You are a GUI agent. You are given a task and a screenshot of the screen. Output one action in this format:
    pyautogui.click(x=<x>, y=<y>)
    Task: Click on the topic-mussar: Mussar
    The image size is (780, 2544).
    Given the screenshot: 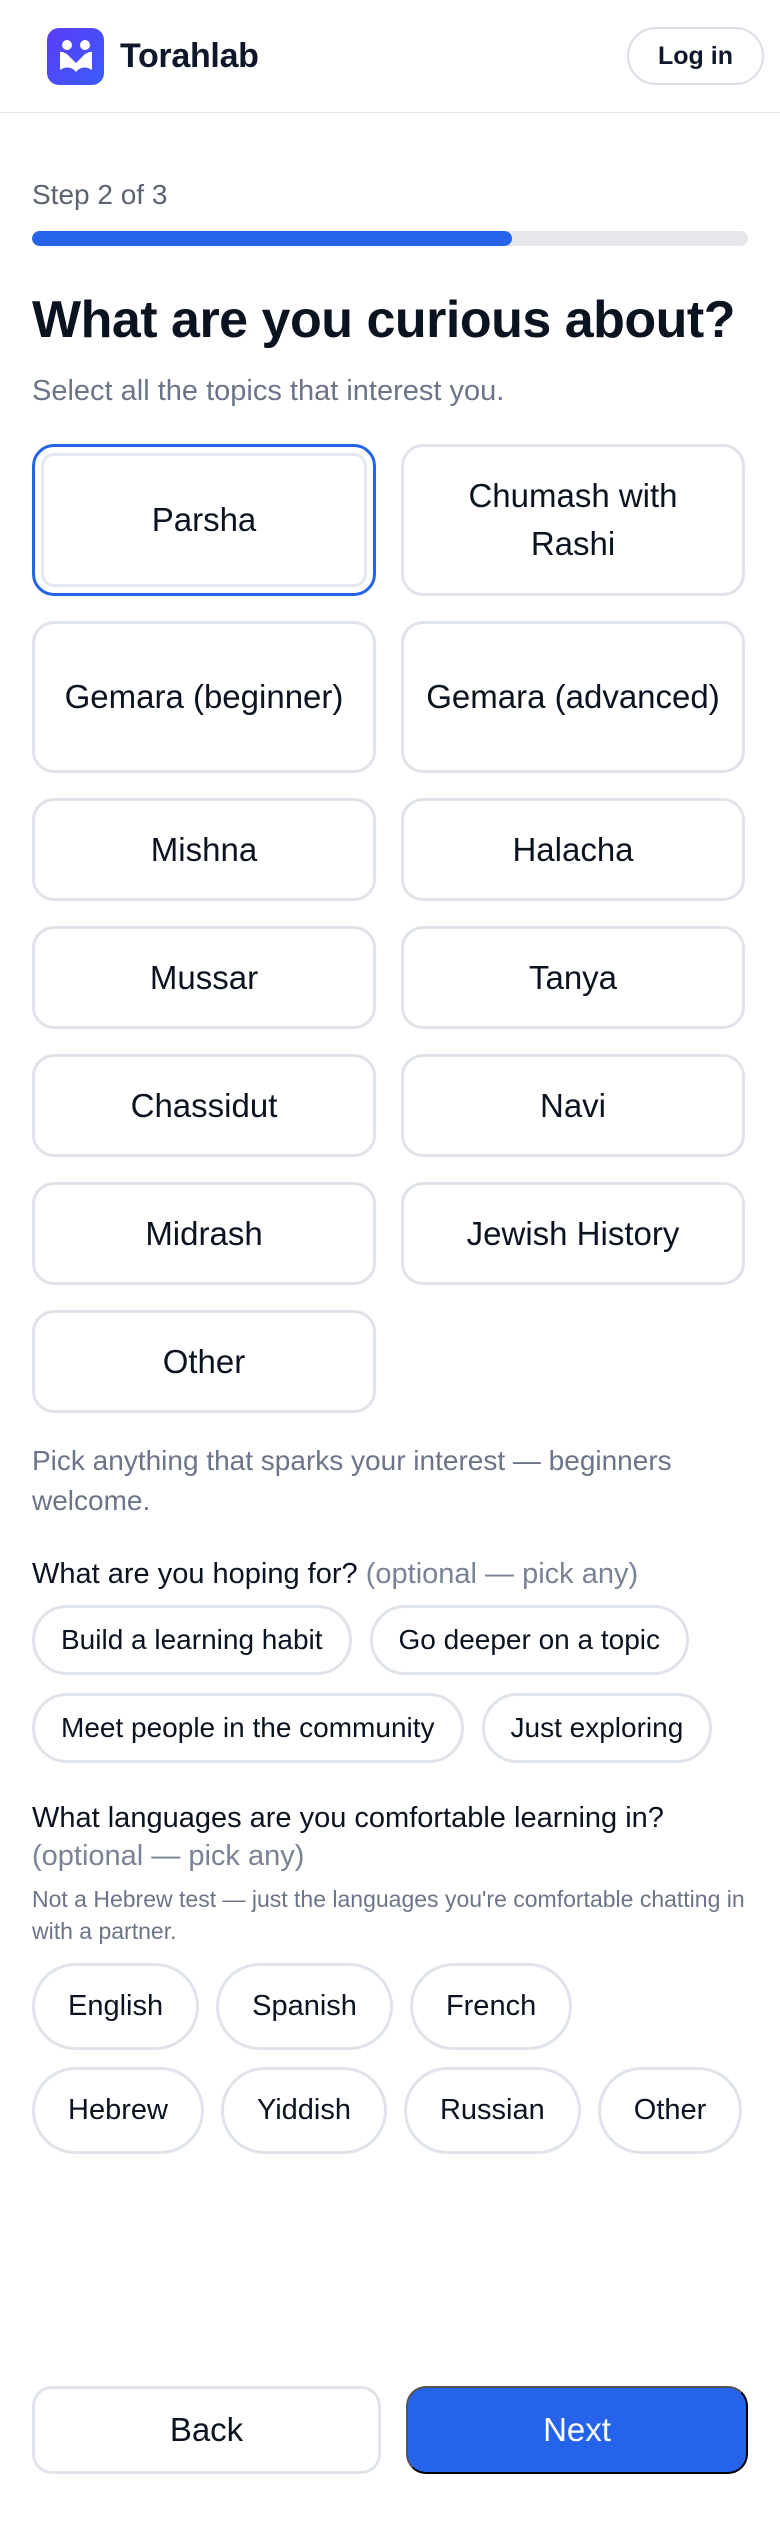 What is the action you would take?
    pyautogui.click(x=204, y=977)
    